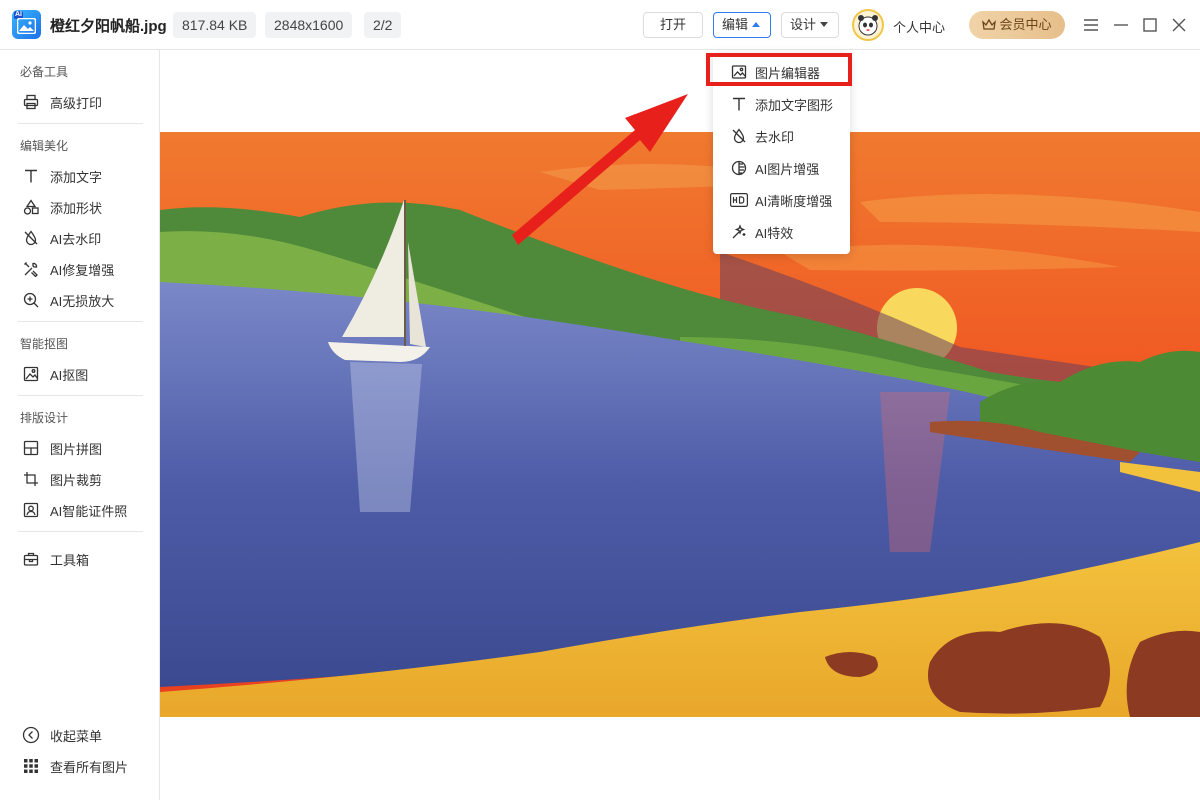  I want to click on menu-item-label: 去水印, so click(775, 137).